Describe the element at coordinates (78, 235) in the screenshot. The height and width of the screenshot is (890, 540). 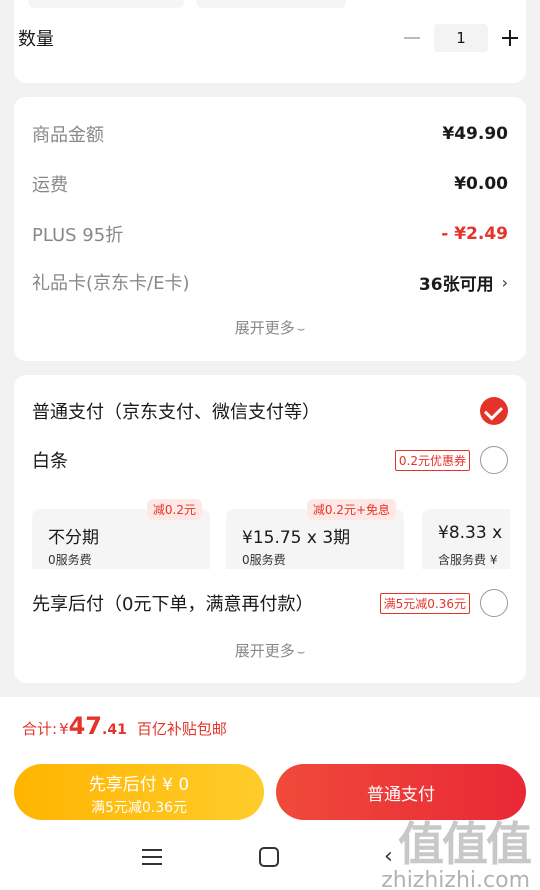
I see `plus-discount-label: PLUS 95折` at that location.